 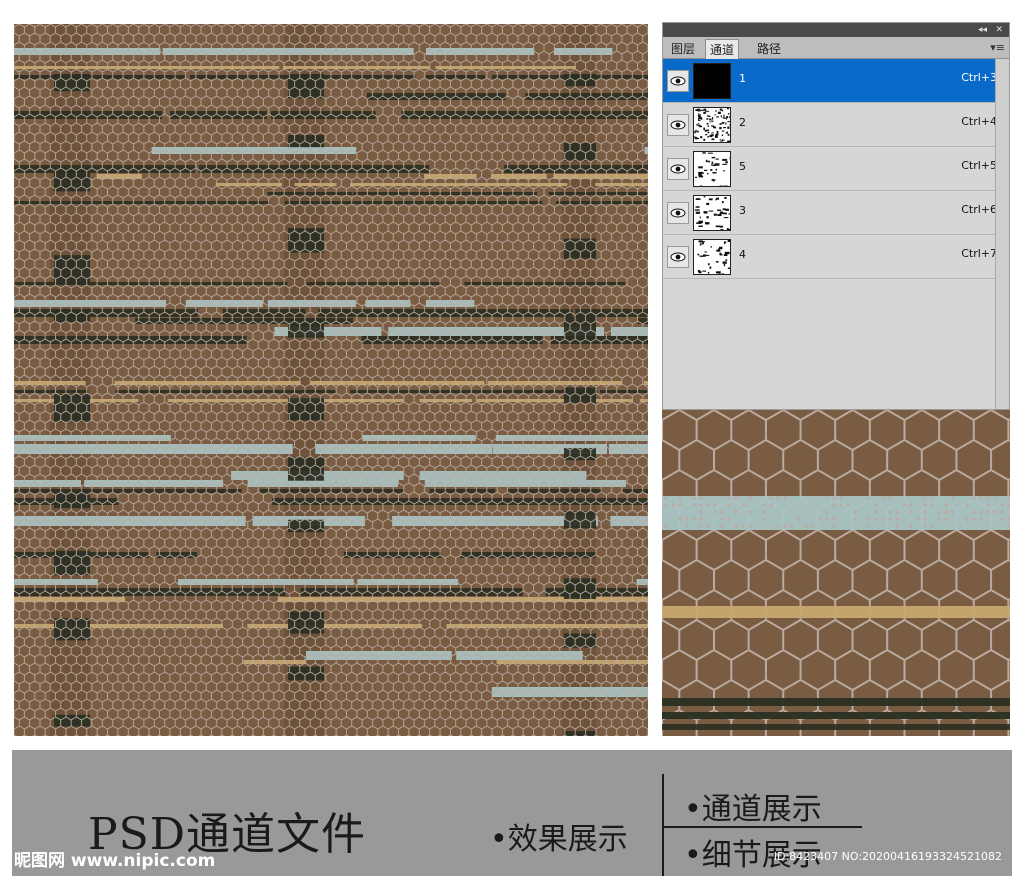 What do you see at coordinates (1002, 234) in the screenshot?
I see `panel-scrollbar` at bounding box center [1002, 234].